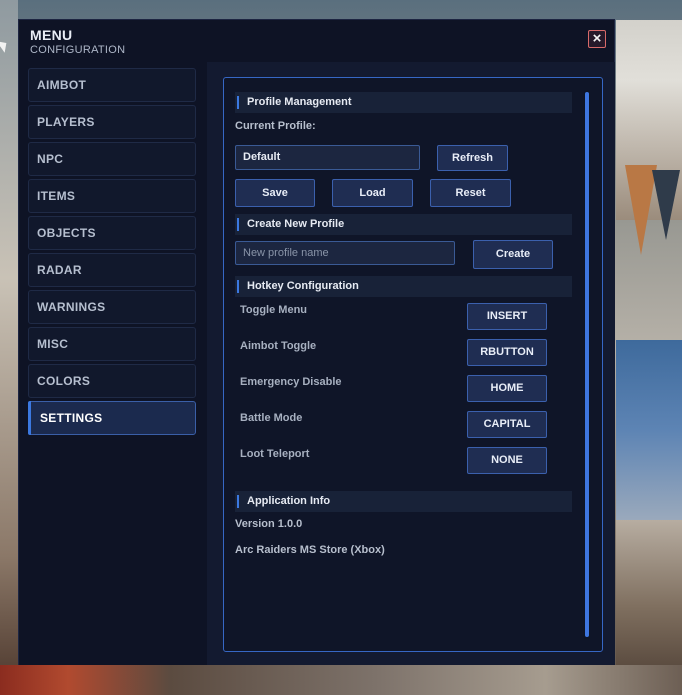 This screenshot has width=682, height=695. I want to click on create-button: Create, so click(513, 254).